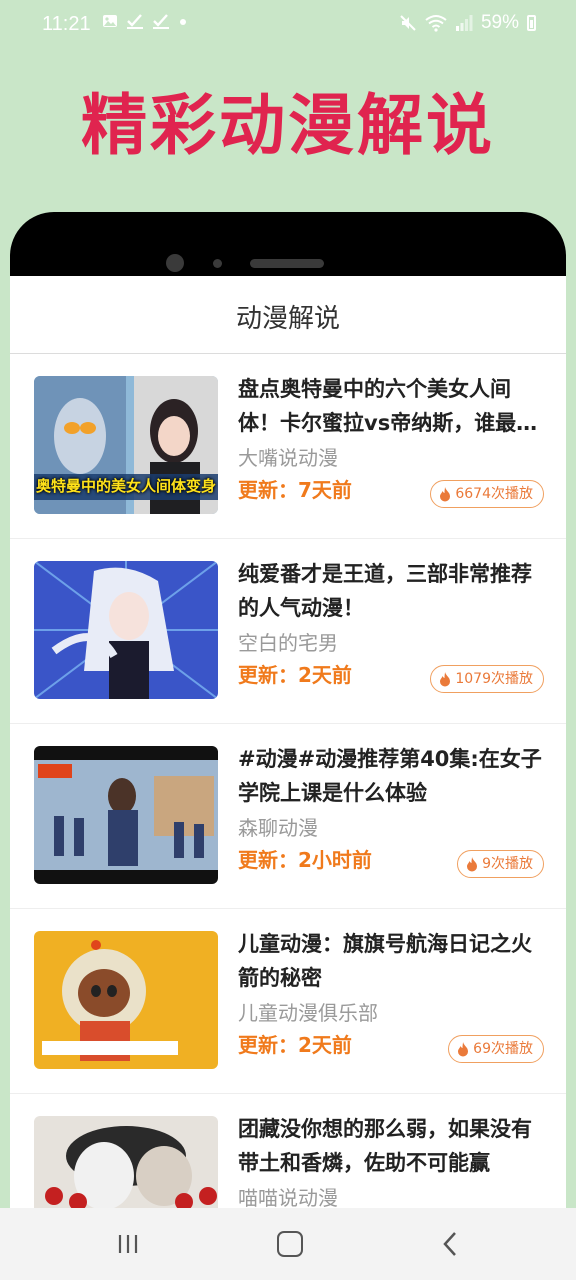 This screenshot has height=1280, width=576. Describe the element at coordinates (295, 490) in the screenshot. I see `update-time: 更新：7天前` at that location.